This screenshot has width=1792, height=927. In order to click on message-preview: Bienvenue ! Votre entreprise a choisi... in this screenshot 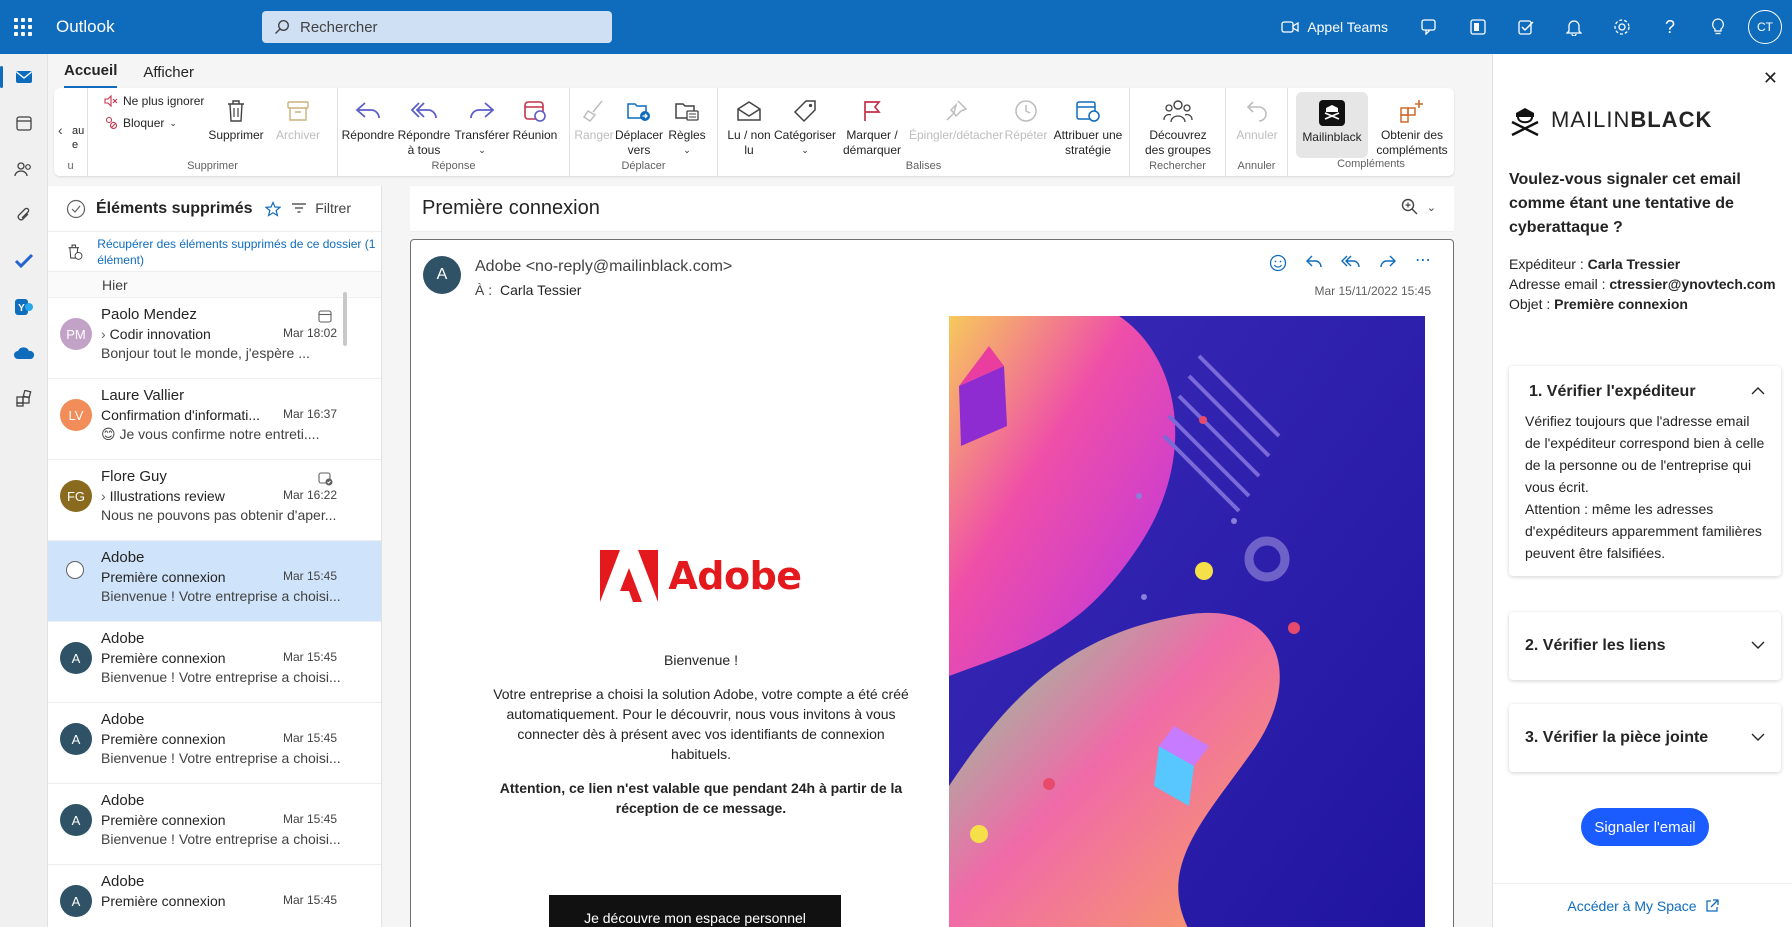, I will do `click(221, 677)`.